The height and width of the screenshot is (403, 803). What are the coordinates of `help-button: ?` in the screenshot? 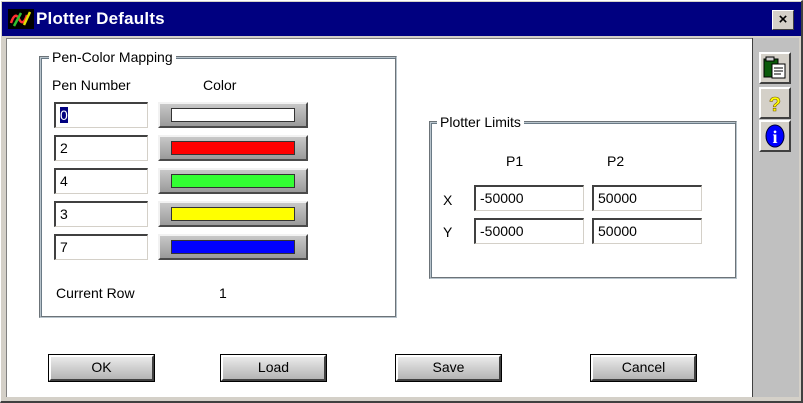 It's located at (775, 103).